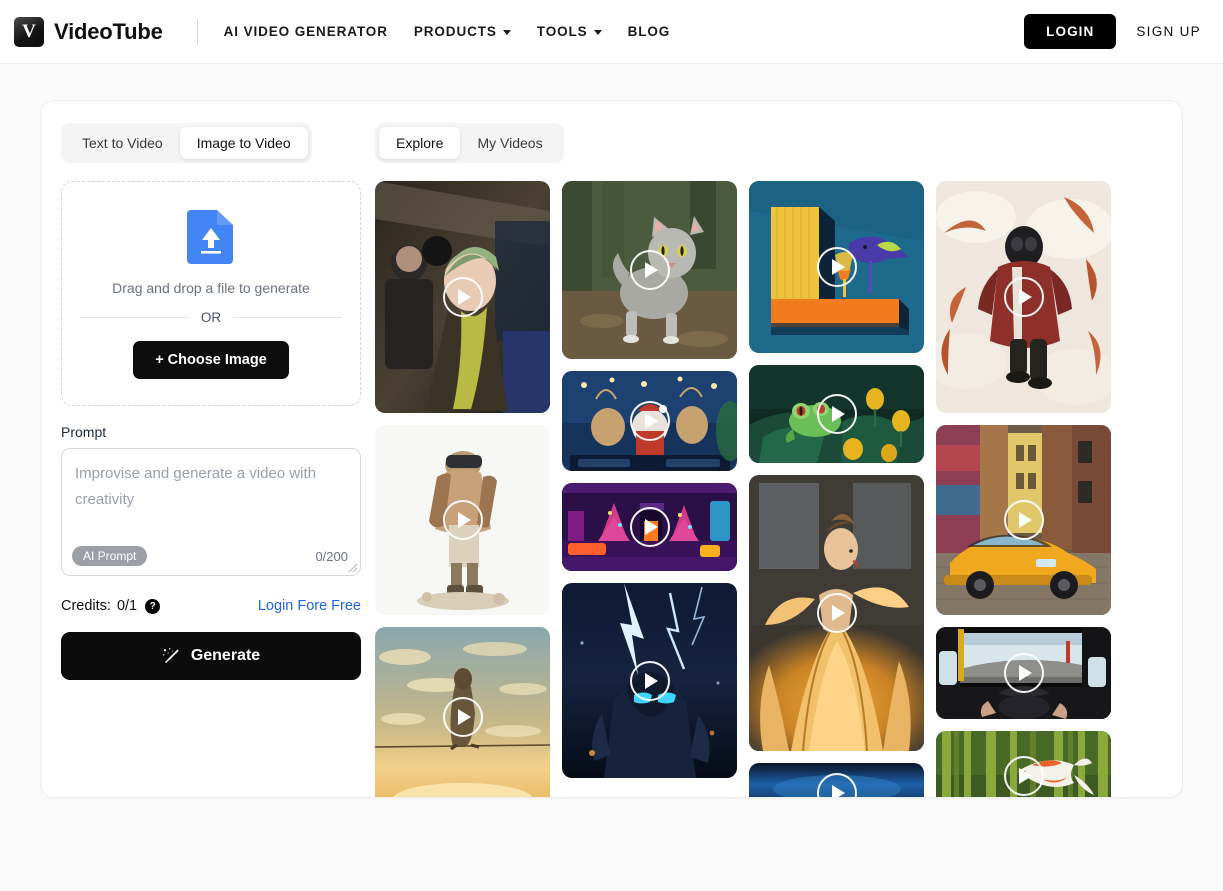 This screenshot has width=1223, height=891. Describe the element at coordinates (197, 31) in the screenshot. I see `header-divider` at that location.